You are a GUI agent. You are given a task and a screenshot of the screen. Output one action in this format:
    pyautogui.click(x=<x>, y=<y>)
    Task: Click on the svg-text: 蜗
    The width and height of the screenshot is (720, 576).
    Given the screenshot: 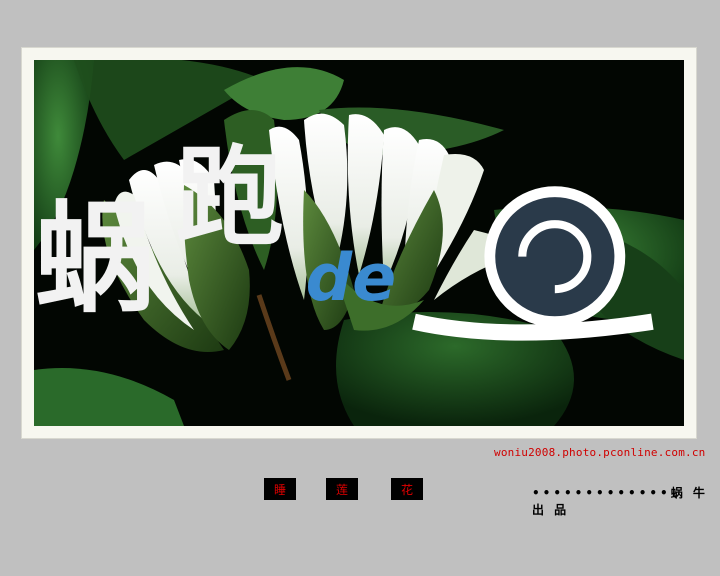 What is the action you would take?
    pyautogui.click(x=94, y=259)
    